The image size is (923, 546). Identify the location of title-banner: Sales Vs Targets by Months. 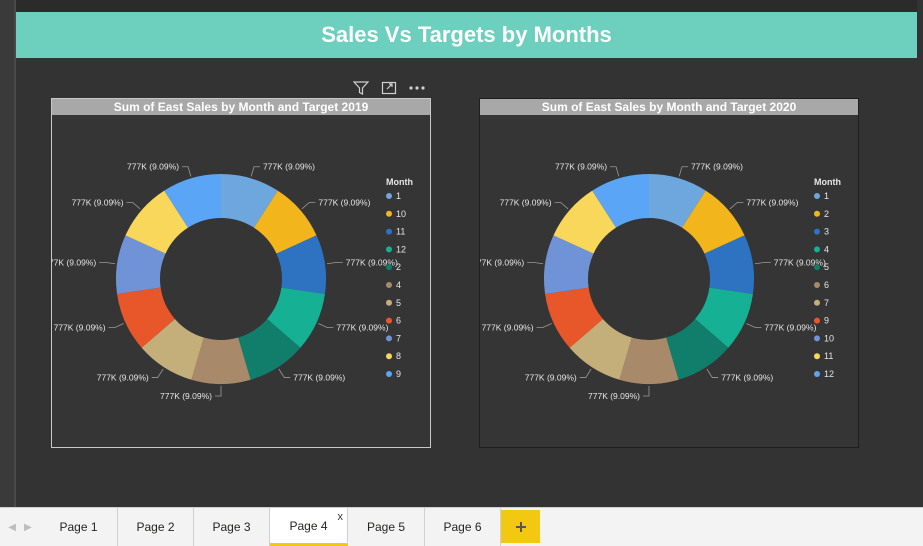
(466, 35).